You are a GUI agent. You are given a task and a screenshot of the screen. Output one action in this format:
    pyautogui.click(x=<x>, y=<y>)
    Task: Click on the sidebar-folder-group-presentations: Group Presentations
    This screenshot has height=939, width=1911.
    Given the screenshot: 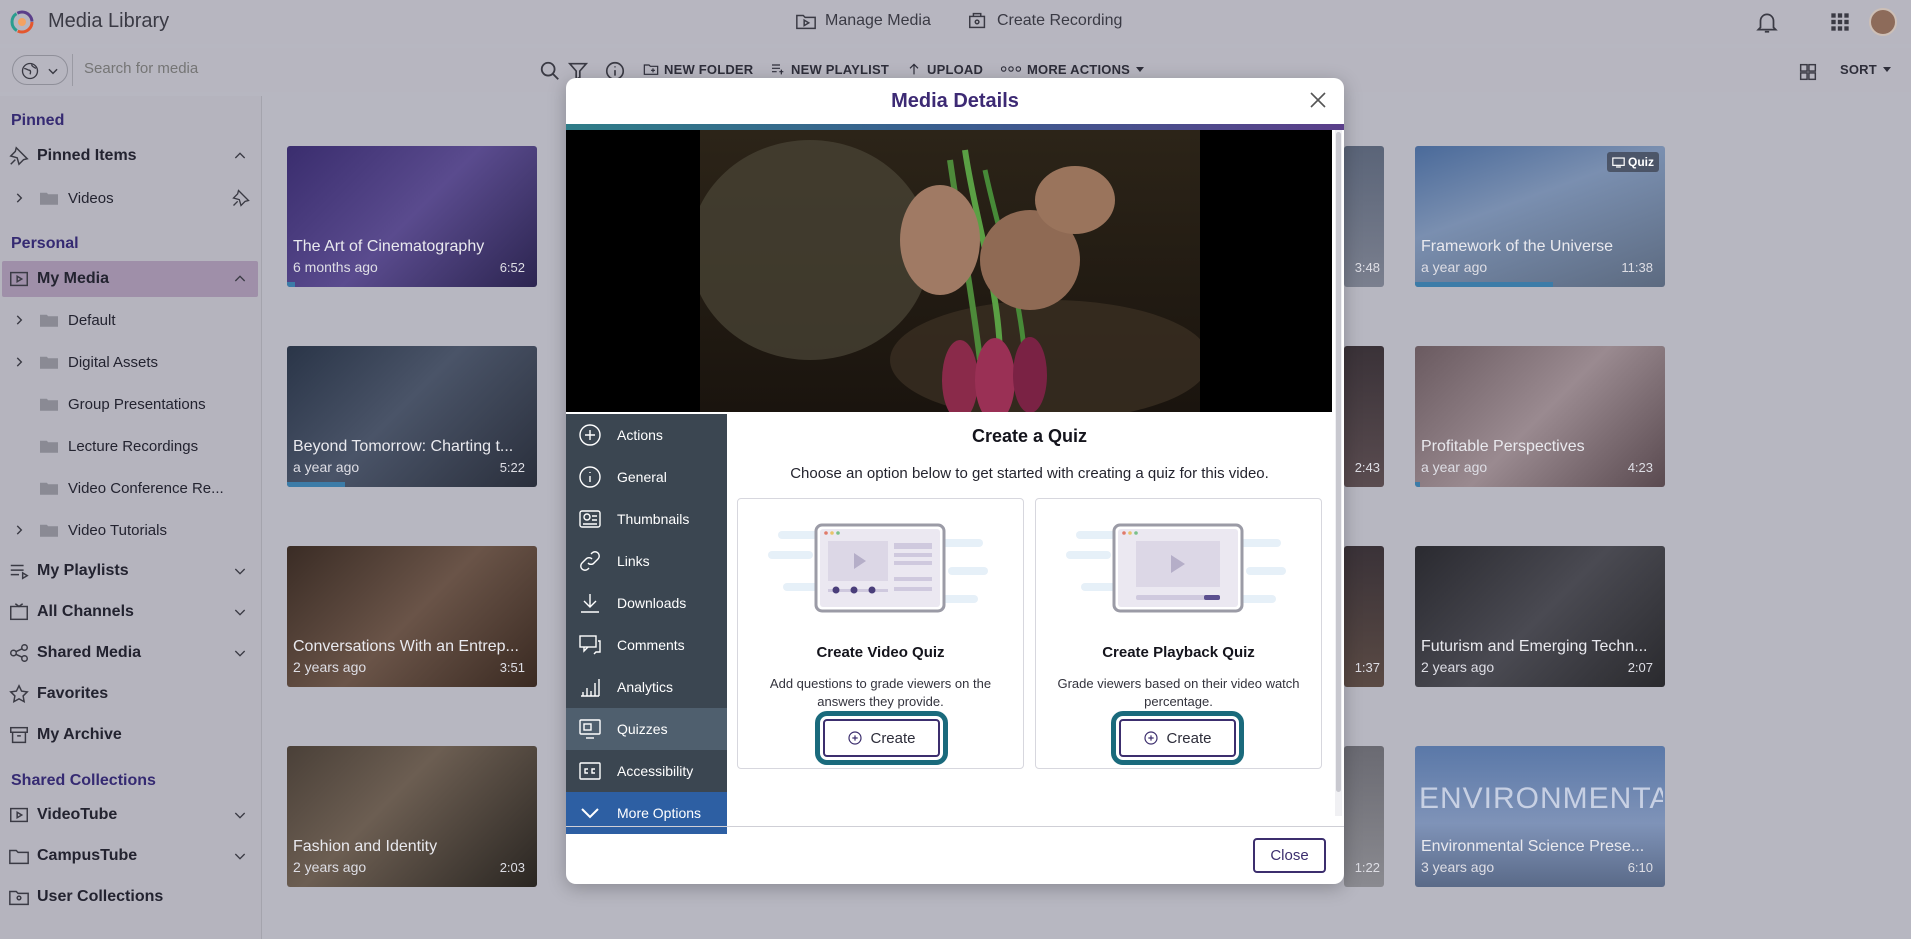 What is the action you would take?
    pyautogui.click(x=131, y=404)
    